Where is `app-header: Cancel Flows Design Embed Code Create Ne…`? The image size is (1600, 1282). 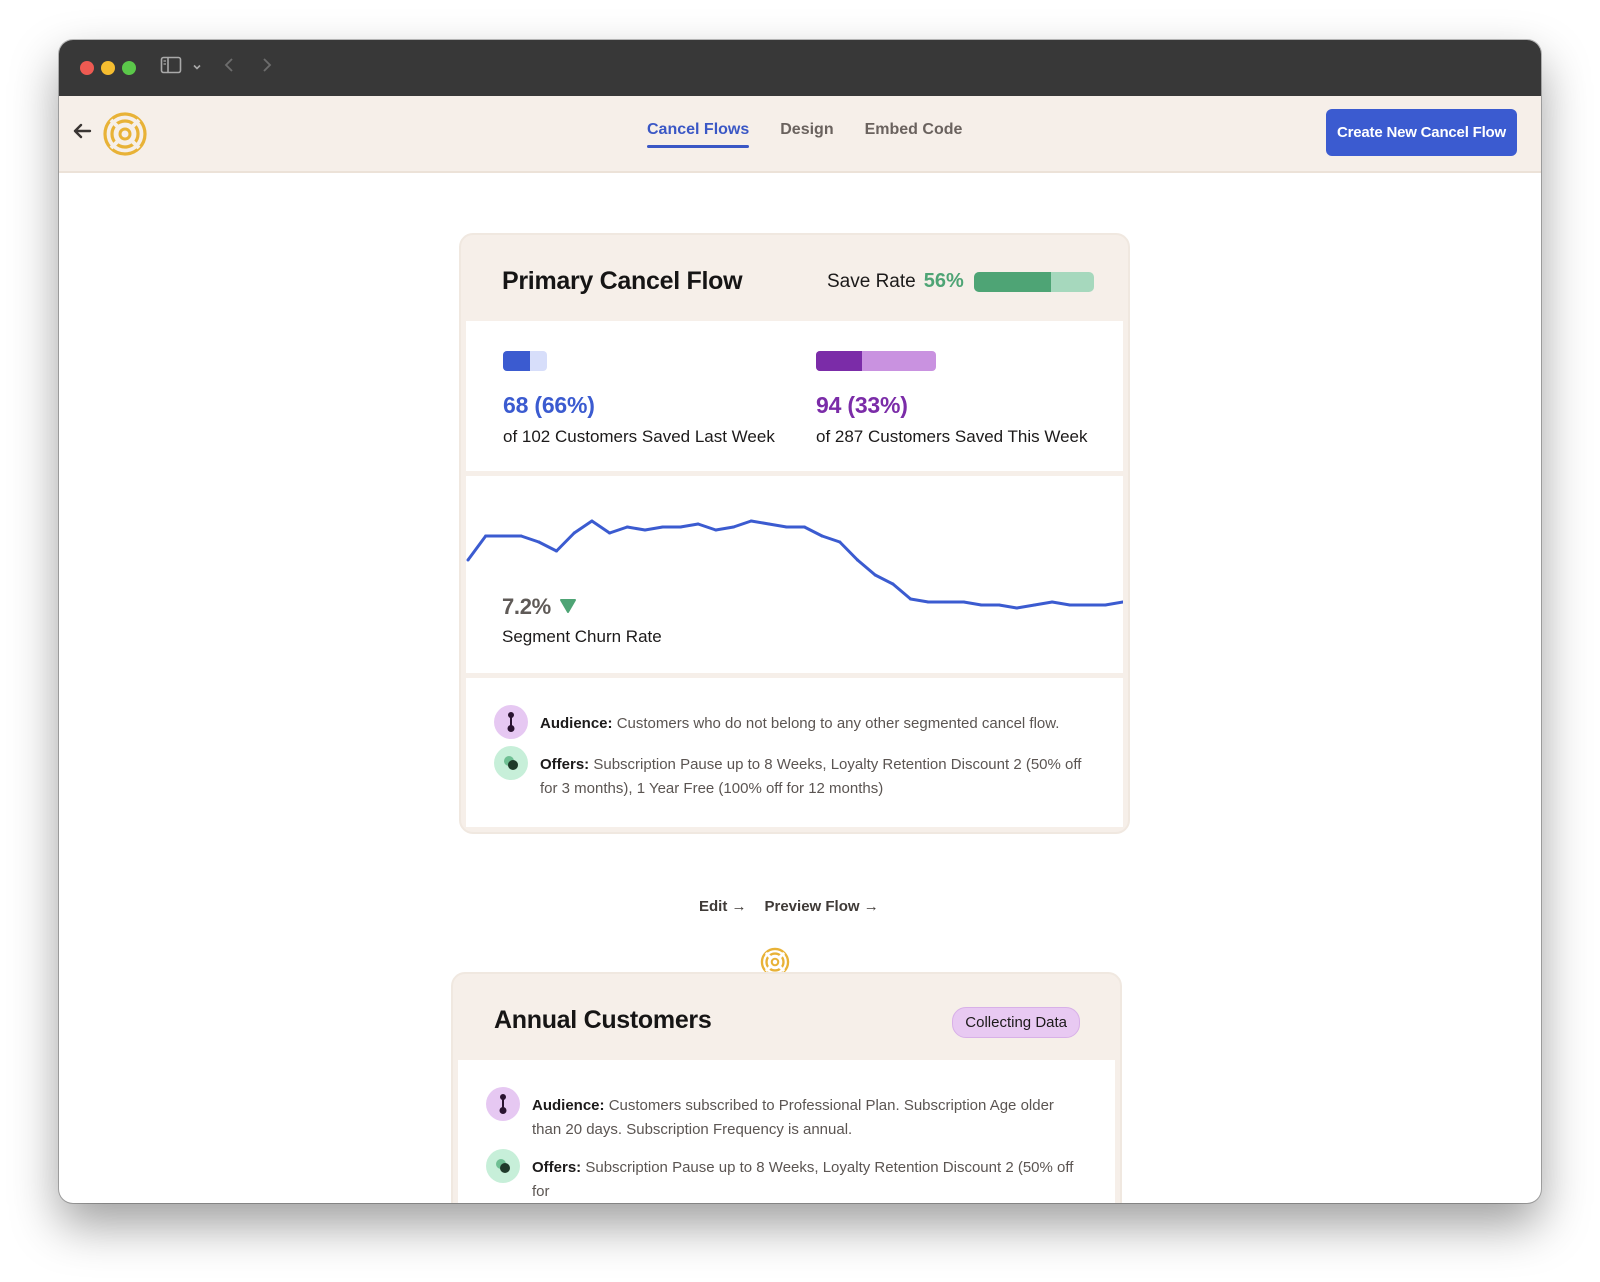
app-header: Cancel Flows Design Embed Code Create Ne… is located at coordinates (800, 134).